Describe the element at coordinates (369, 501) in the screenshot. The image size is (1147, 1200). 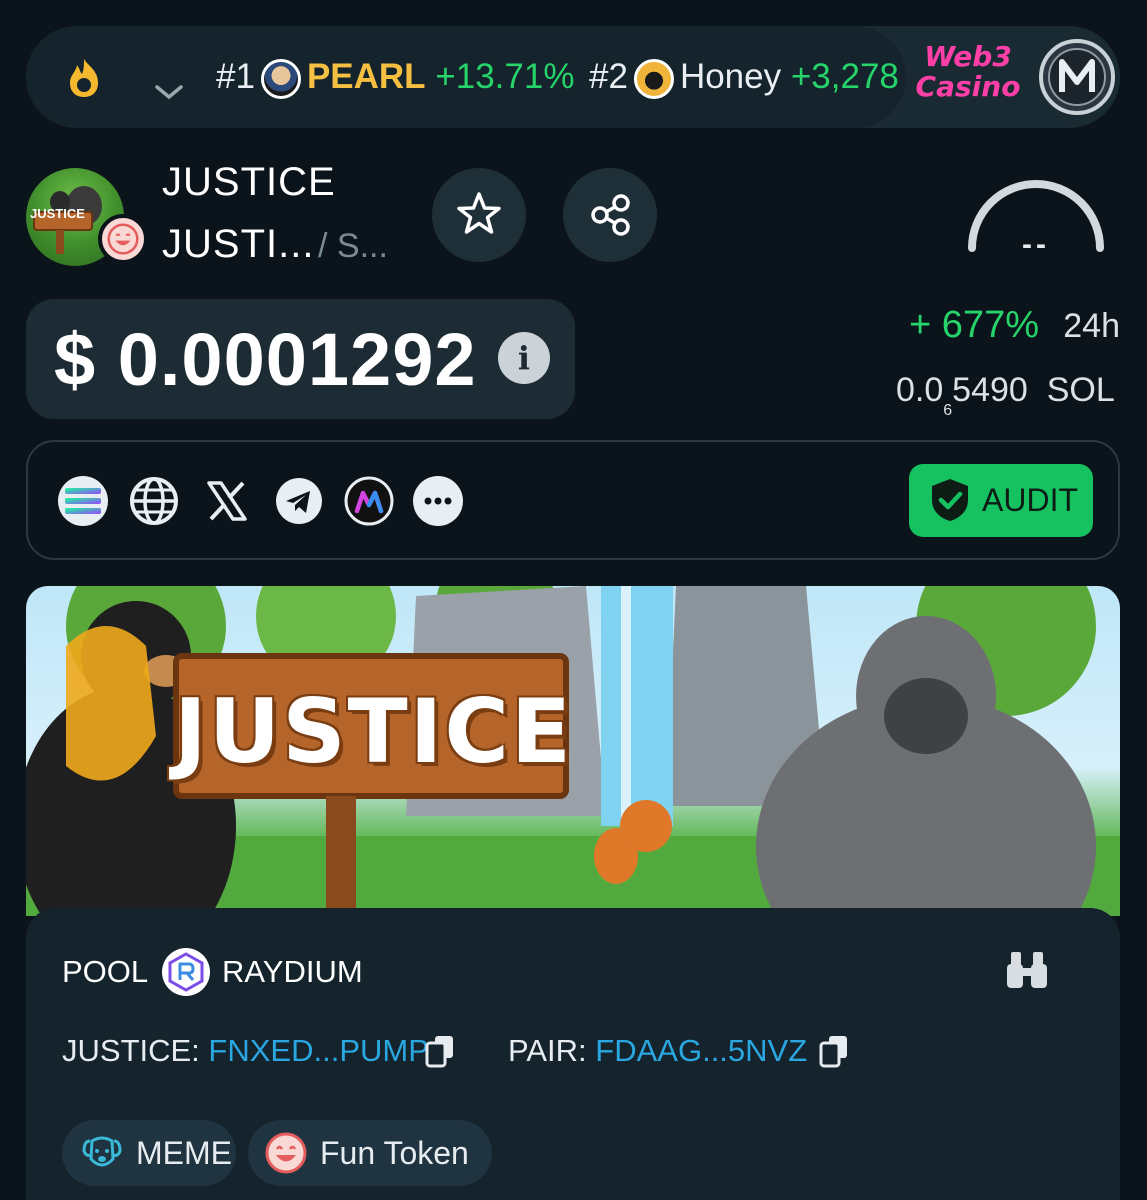
I see `dextools-icon` at that location.